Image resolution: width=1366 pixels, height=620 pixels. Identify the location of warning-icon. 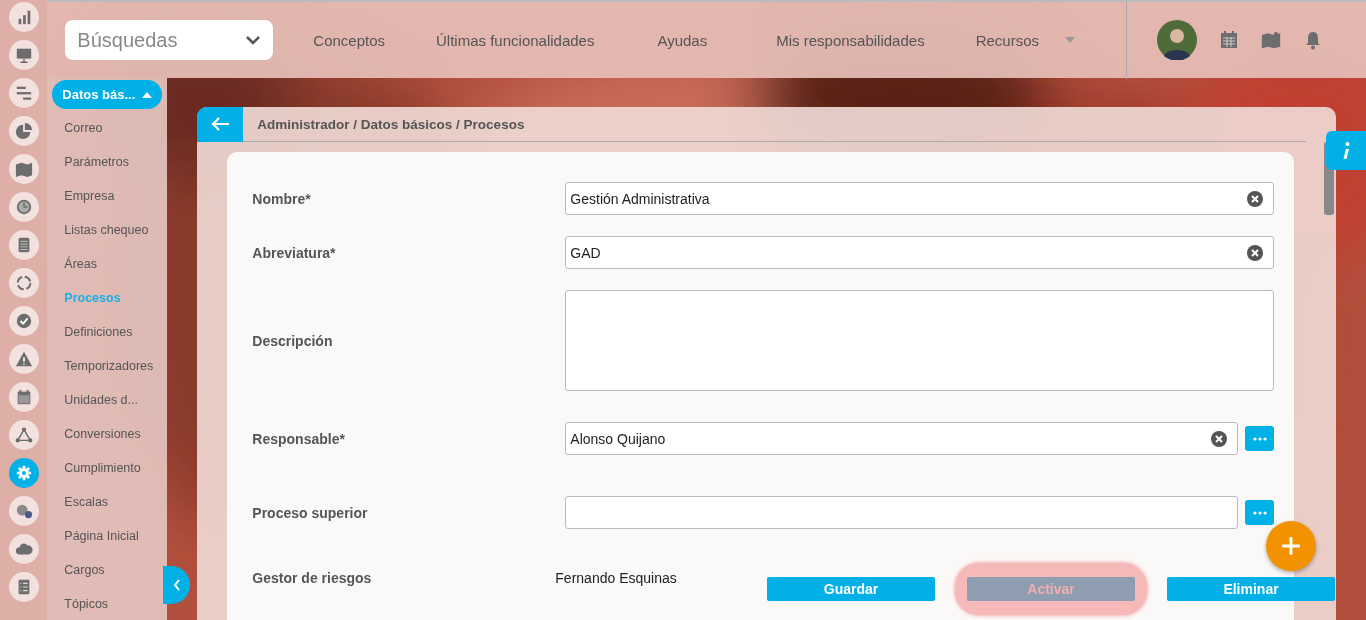
(23, 359).